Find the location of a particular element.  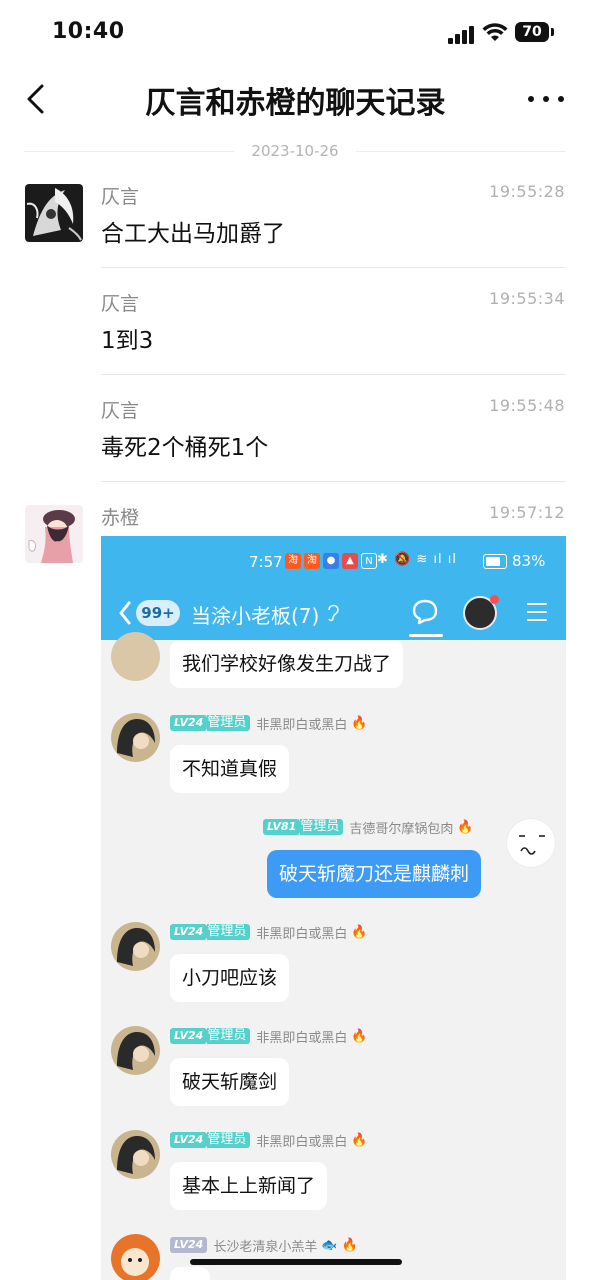

battery-icon: 70 is located at coordinates (534, 32).